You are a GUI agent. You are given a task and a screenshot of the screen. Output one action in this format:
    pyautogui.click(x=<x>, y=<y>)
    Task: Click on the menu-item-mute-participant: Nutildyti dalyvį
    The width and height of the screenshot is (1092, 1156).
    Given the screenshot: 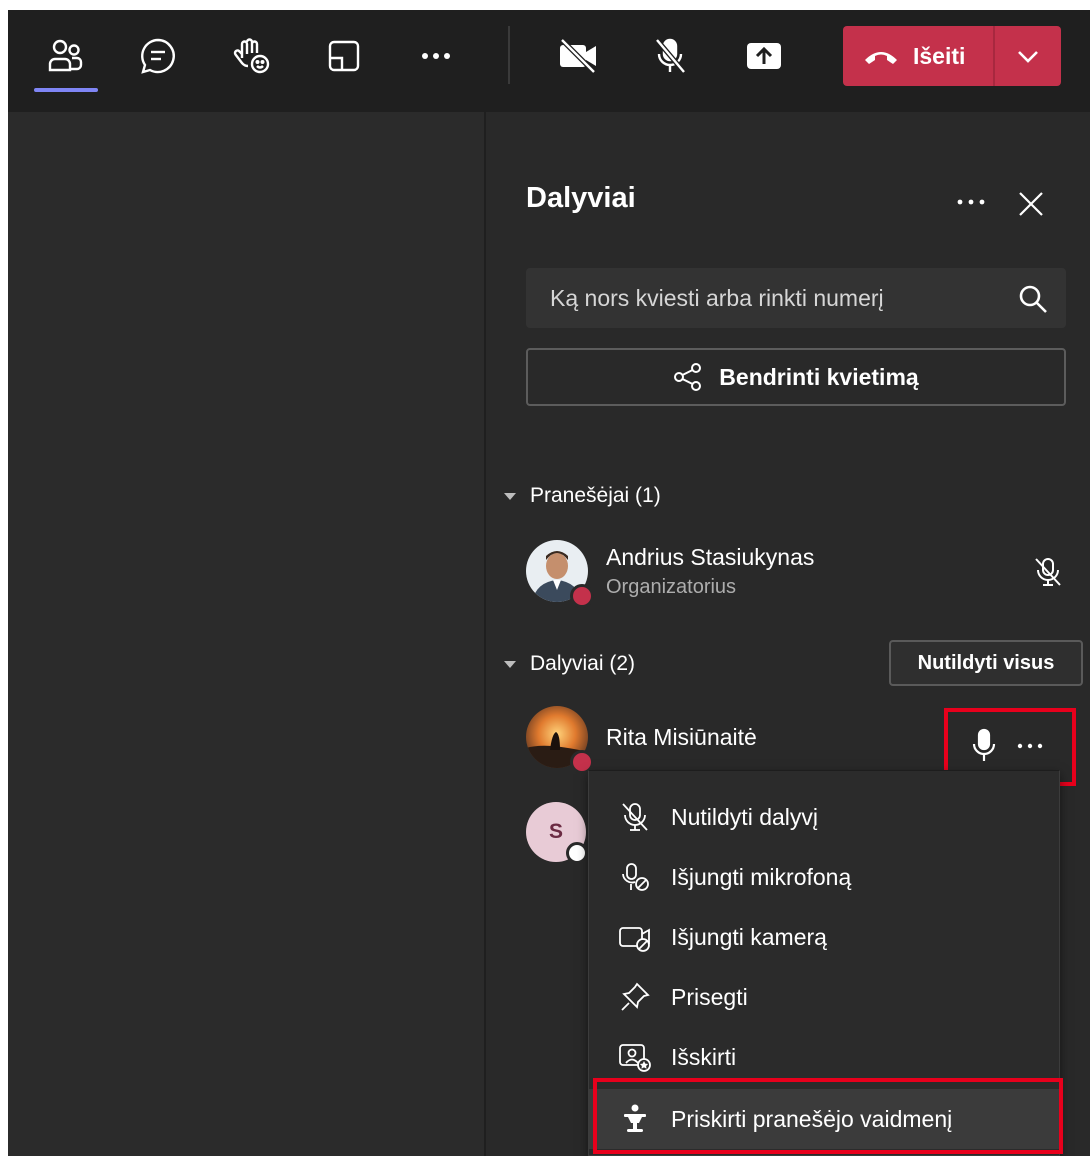 What is the action you would take?
    pyautogui.click(x=824, y=817)
    